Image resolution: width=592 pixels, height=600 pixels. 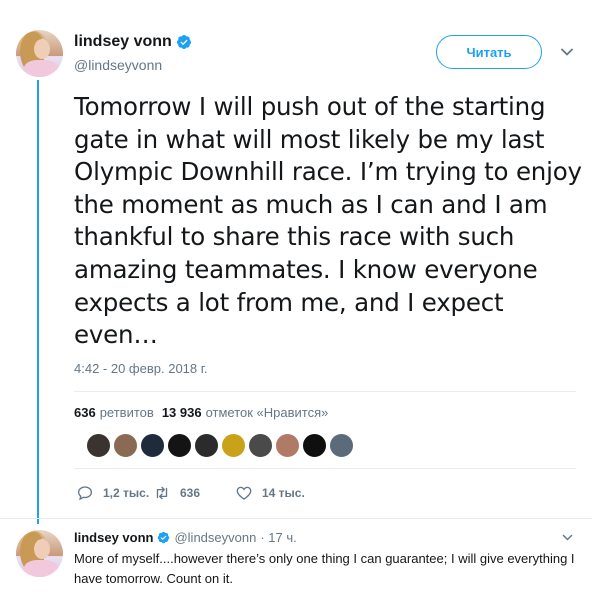 I want to click on retweets-label: ретвитов, so click(x=126, y=412).